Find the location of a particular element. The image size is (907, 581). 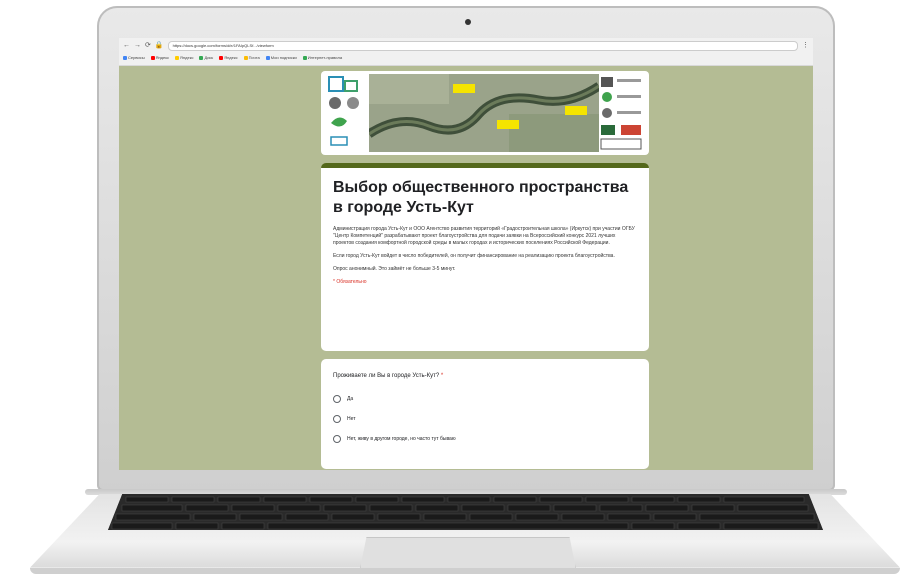

required-star: * is located at coordinates (442, 376).